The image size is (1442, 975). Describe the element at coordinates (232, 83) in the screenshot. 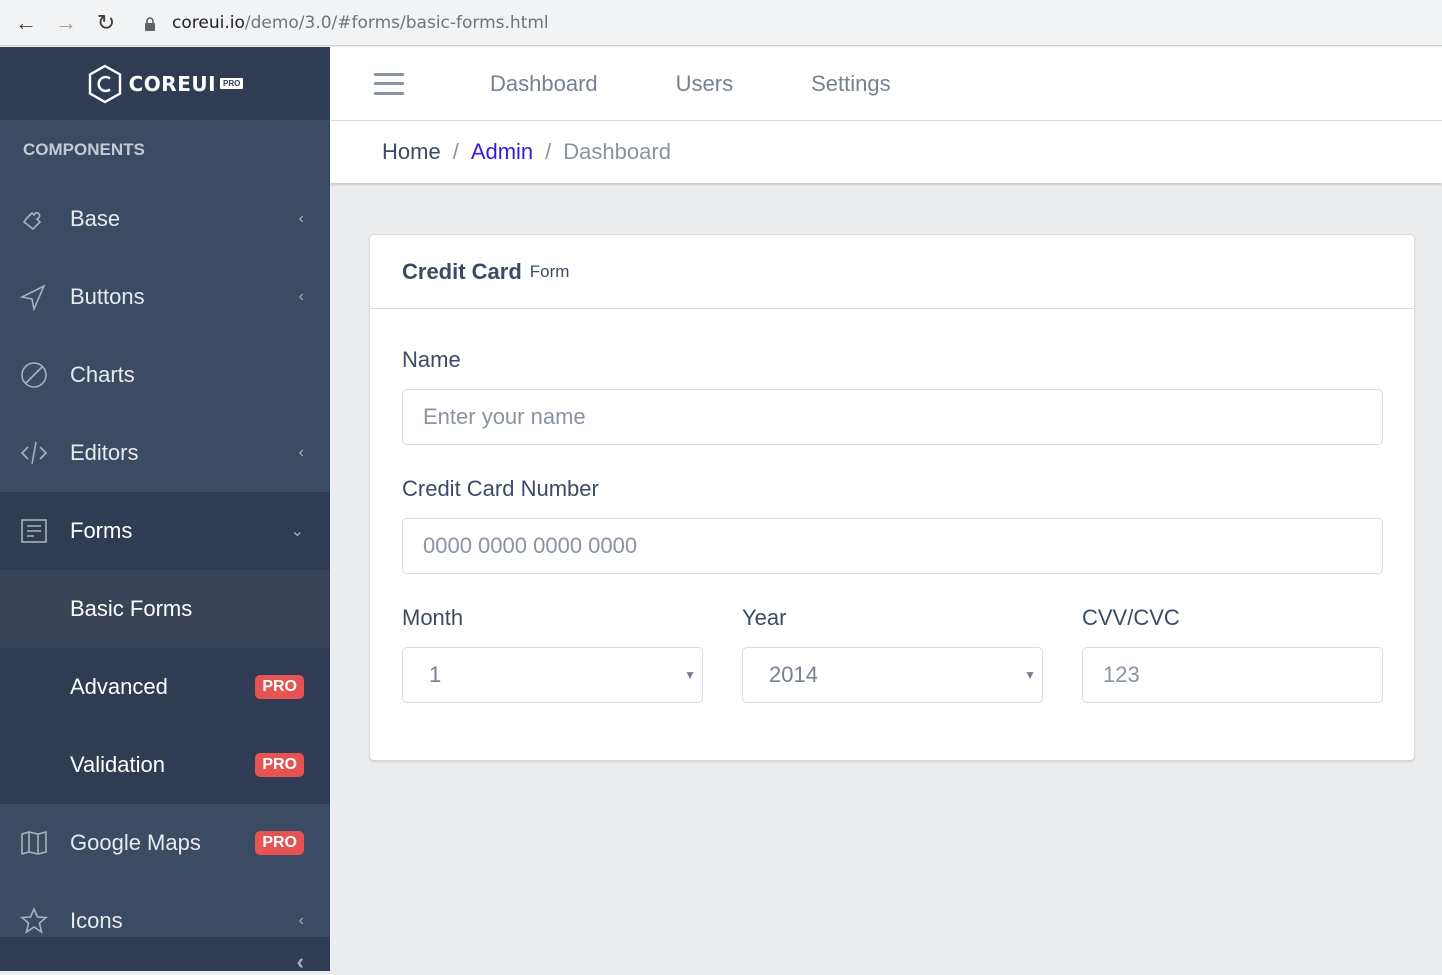

I see `brand-pro-badge: PRO` at that location.